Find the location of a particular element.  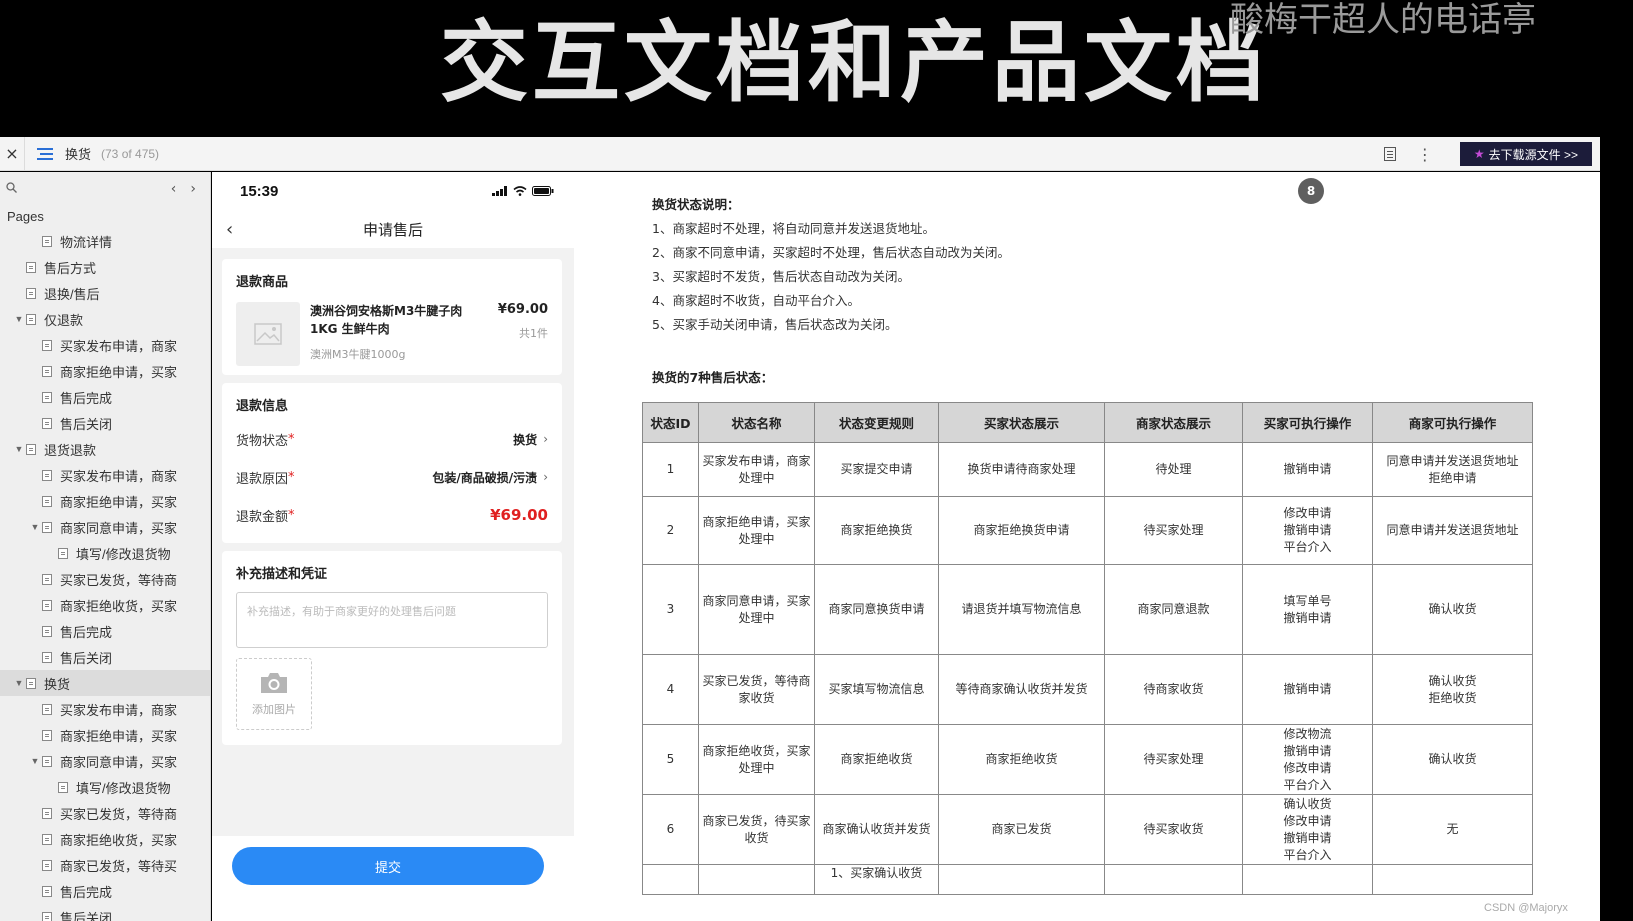

table-header-cell: 状态ID is located at coordinates (670, 422).